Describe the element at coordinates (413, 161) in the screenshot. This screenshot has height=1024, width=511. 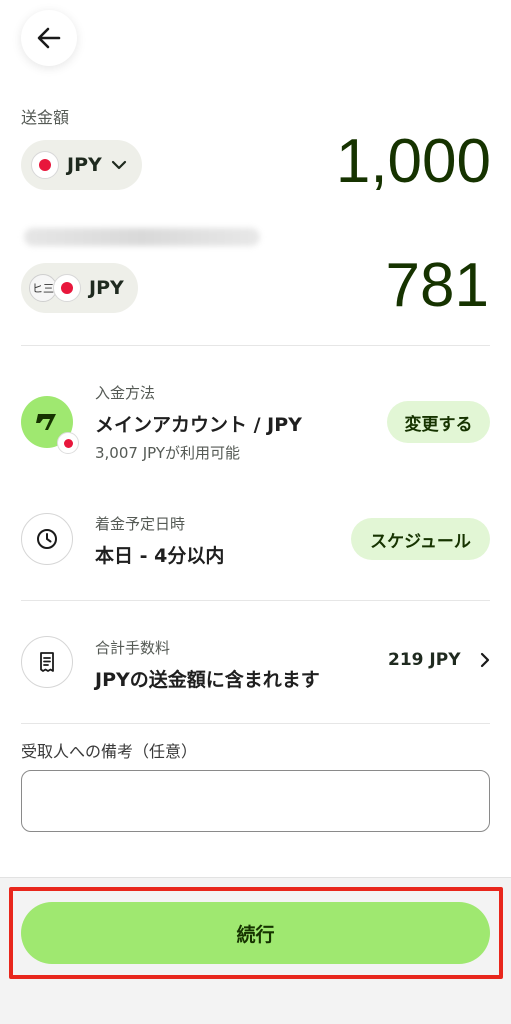
I see `send-amount-value: 1,000` at that location.